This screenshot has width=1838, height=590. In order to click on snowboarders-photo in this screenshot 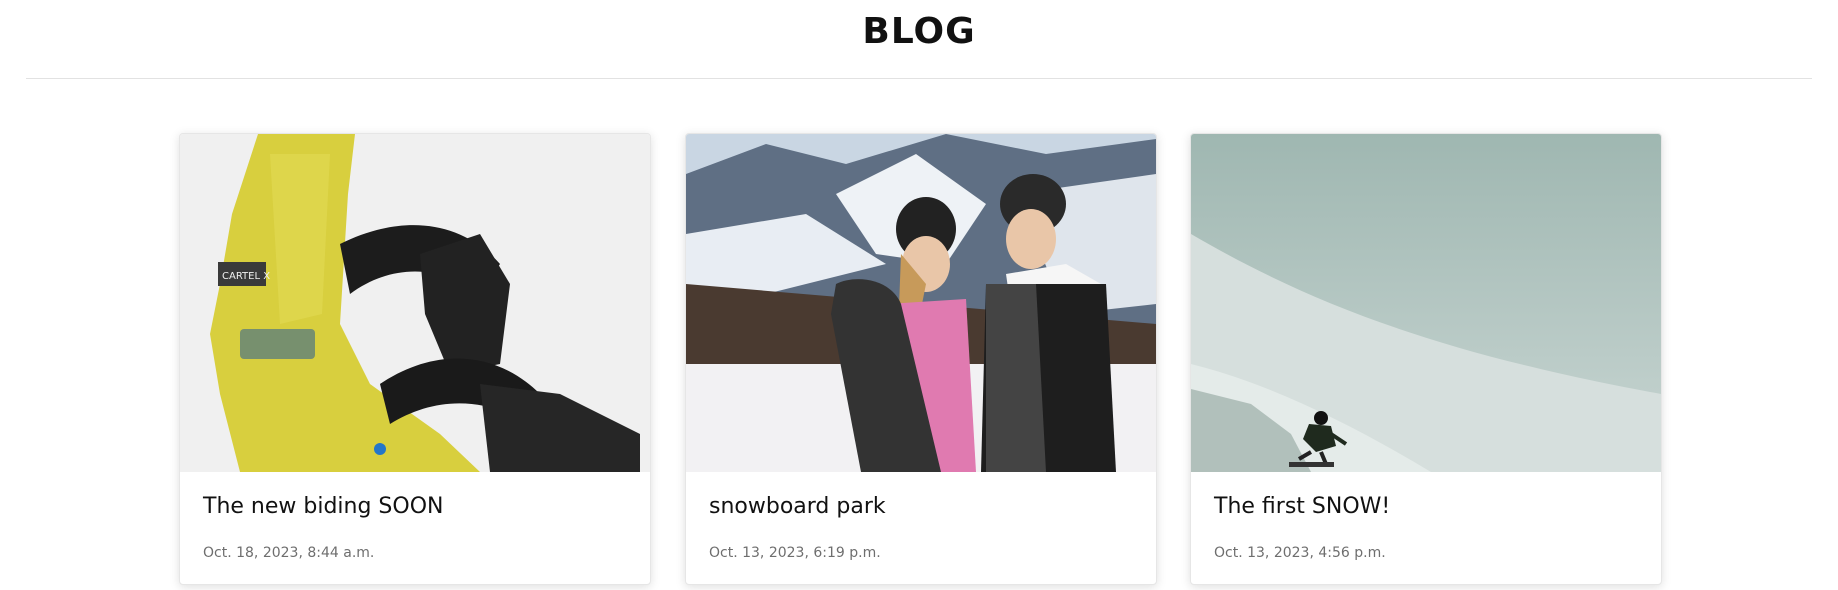, I will do `click(921, 303)`.